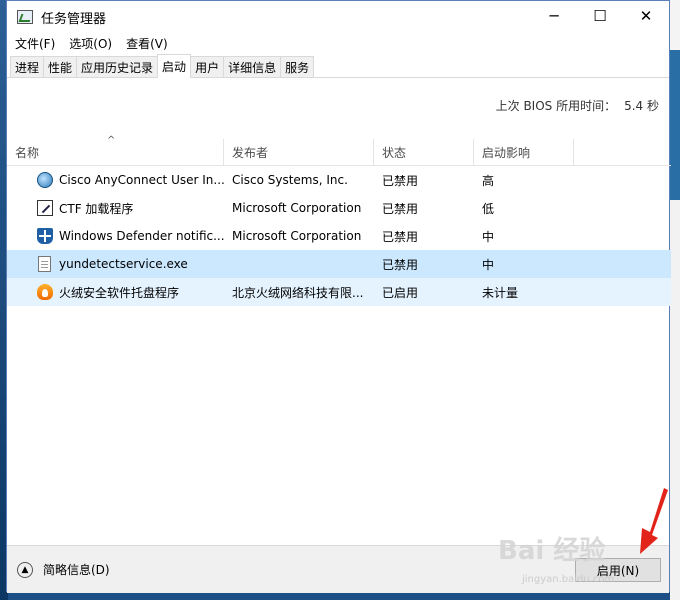 The width and height of the screenshot is (680, 600). What do you see at coordinates (297, 66) in the screenshot?
I see `tab-services: 服务` at bounding box center [297, 66].